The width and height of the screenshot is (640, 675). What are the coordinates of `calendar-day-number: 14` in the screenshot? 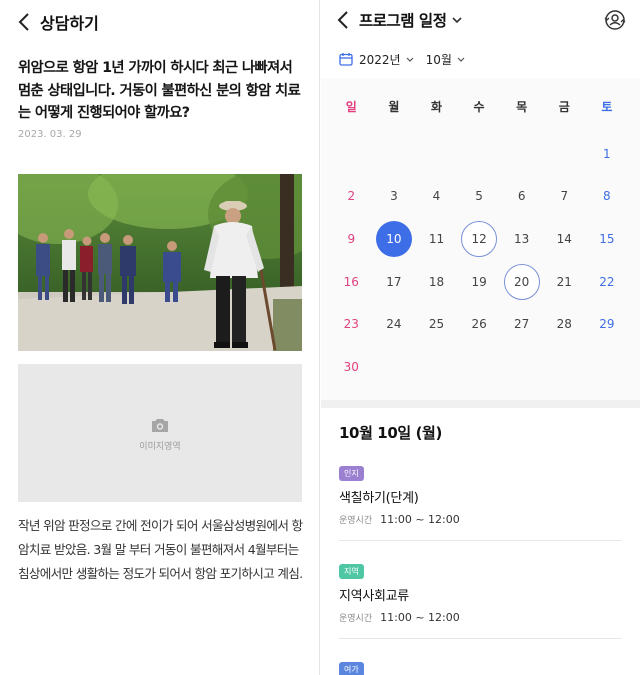 It's located at (564, 239).